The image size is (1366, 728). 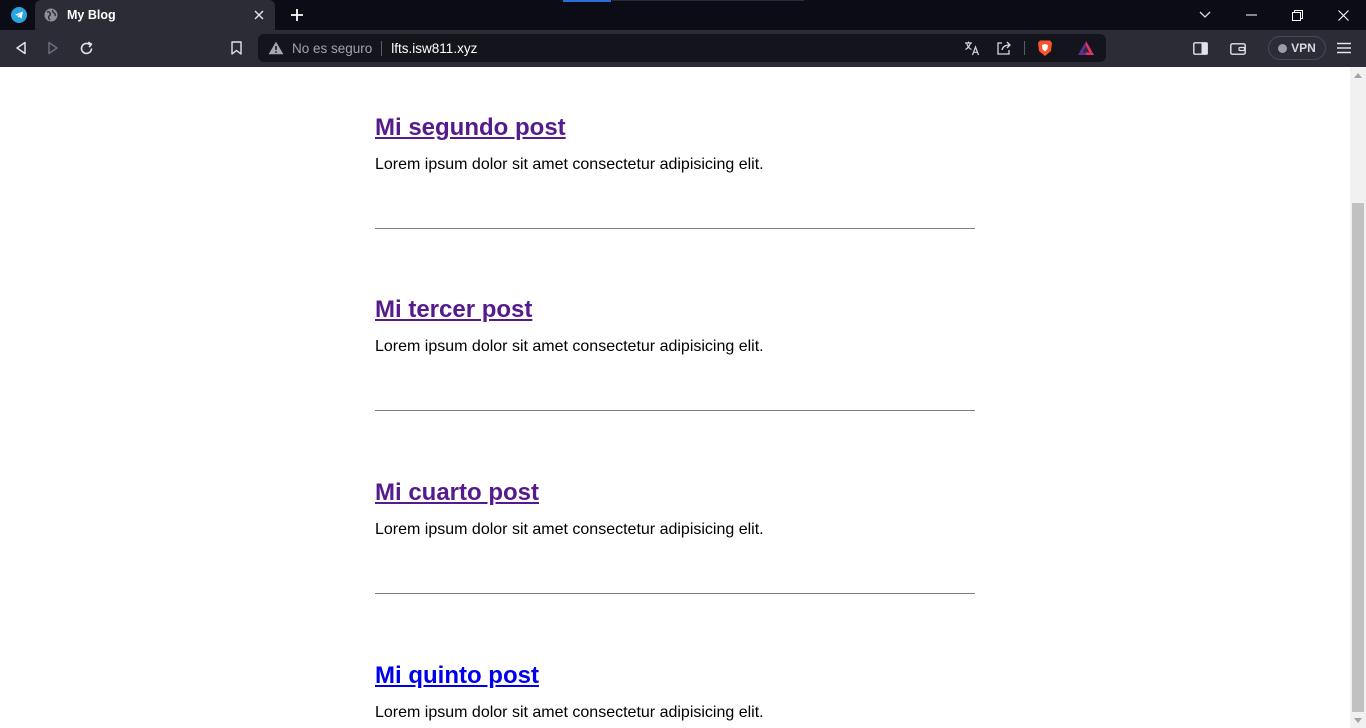 I want to click on page-scrollbar, so click(x=1358, y=397).